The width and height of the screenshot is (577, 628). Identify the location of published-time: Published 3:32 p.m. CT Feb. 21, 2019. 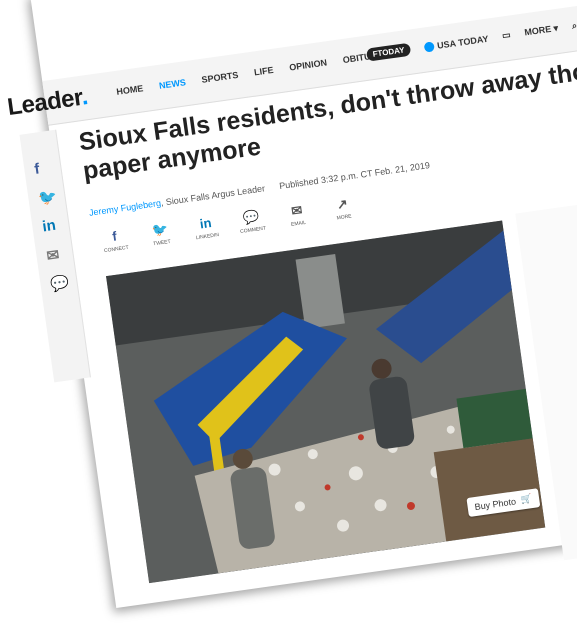
(354, 176).